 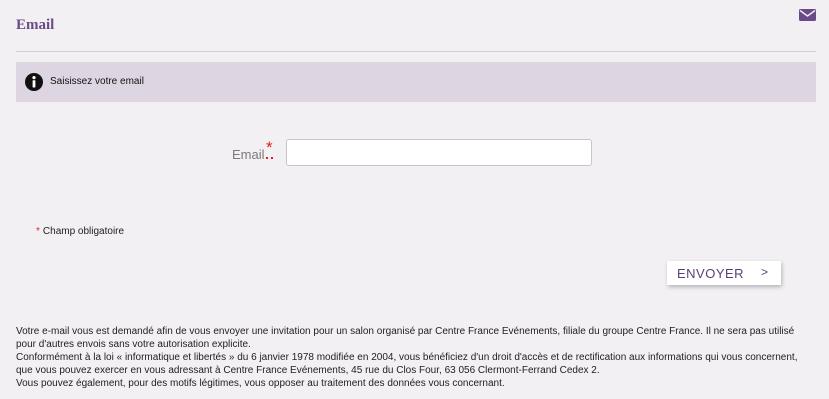 What do you see at coordinates (83, 231) in the screenshot?
I see `required-note-text: Champ obligatoire` at bounding box center [83, 231].